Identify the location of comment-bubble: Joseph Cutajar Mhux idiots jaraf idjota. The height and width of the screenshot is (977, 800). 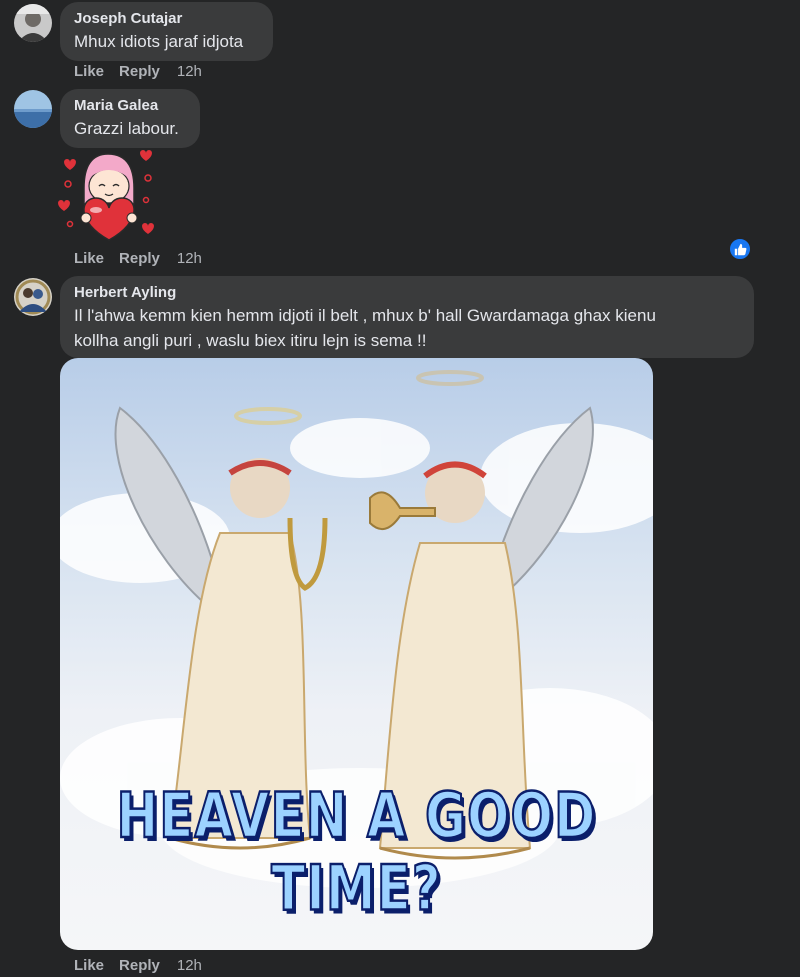
(166, 31).